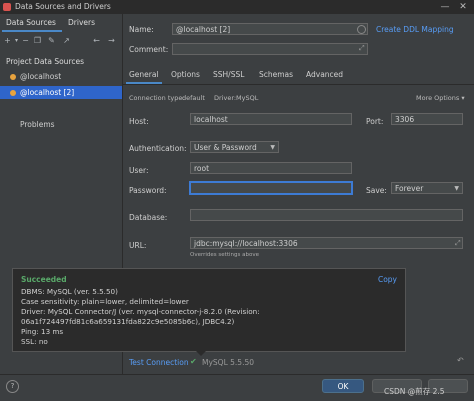 Image resolution: width=474 pixels, height=401 pixels. What do you see at coordinates (148, 190) in the screenshot?
I see `password-label: Password:` at bounding box center [148, 190].